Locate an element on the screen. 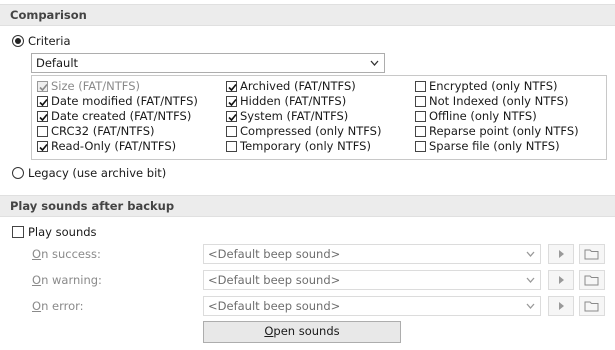 The width and height of the screenshot is (615, 350). temporary-label: Temporary (only NTFS) is located at coordinates (305, 146).